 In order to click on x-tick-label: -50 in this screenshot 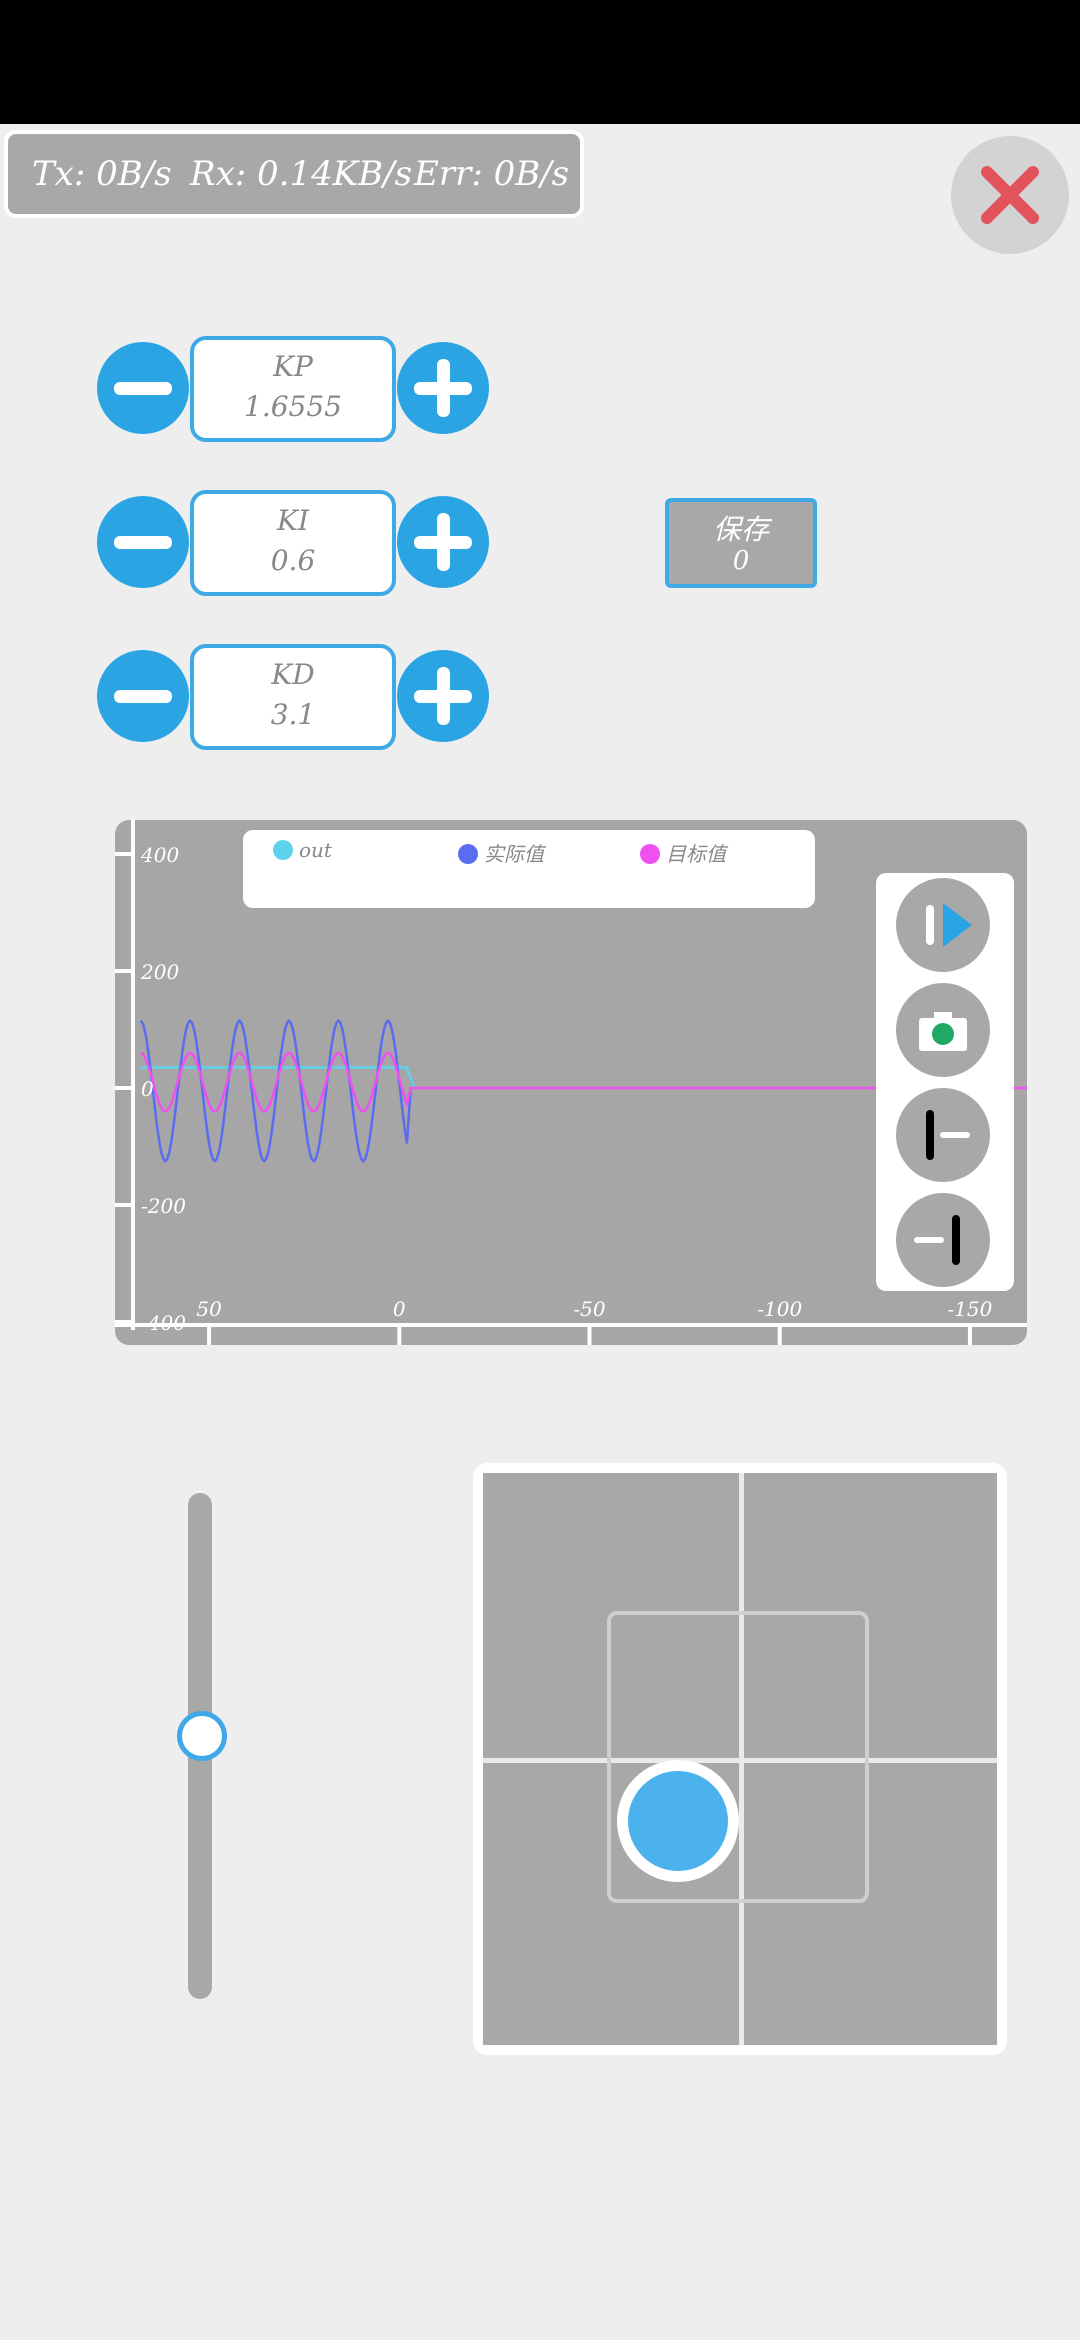, I will do `click(589, 1309)`.